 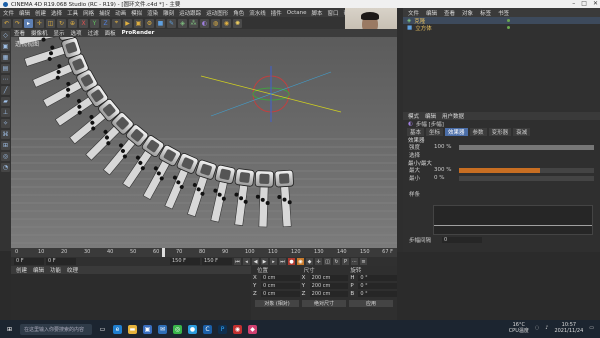 I want to click on viewport-menu-item-4: 过滤, so click(x=93, y=33).